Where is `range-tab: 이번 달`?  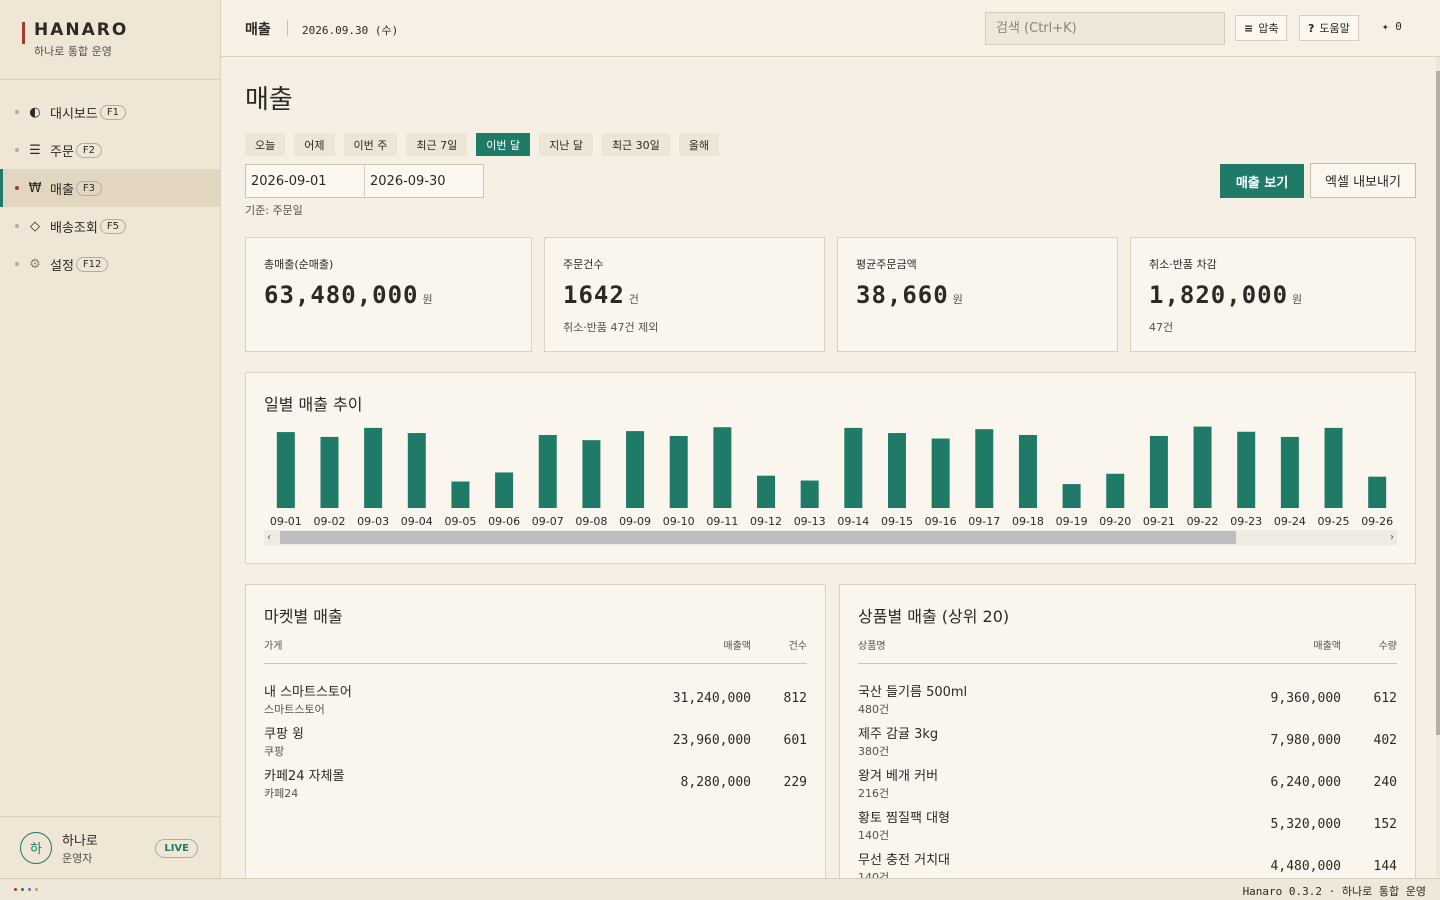 range-tab: 이번 달 is located at coordinates (503, 144).